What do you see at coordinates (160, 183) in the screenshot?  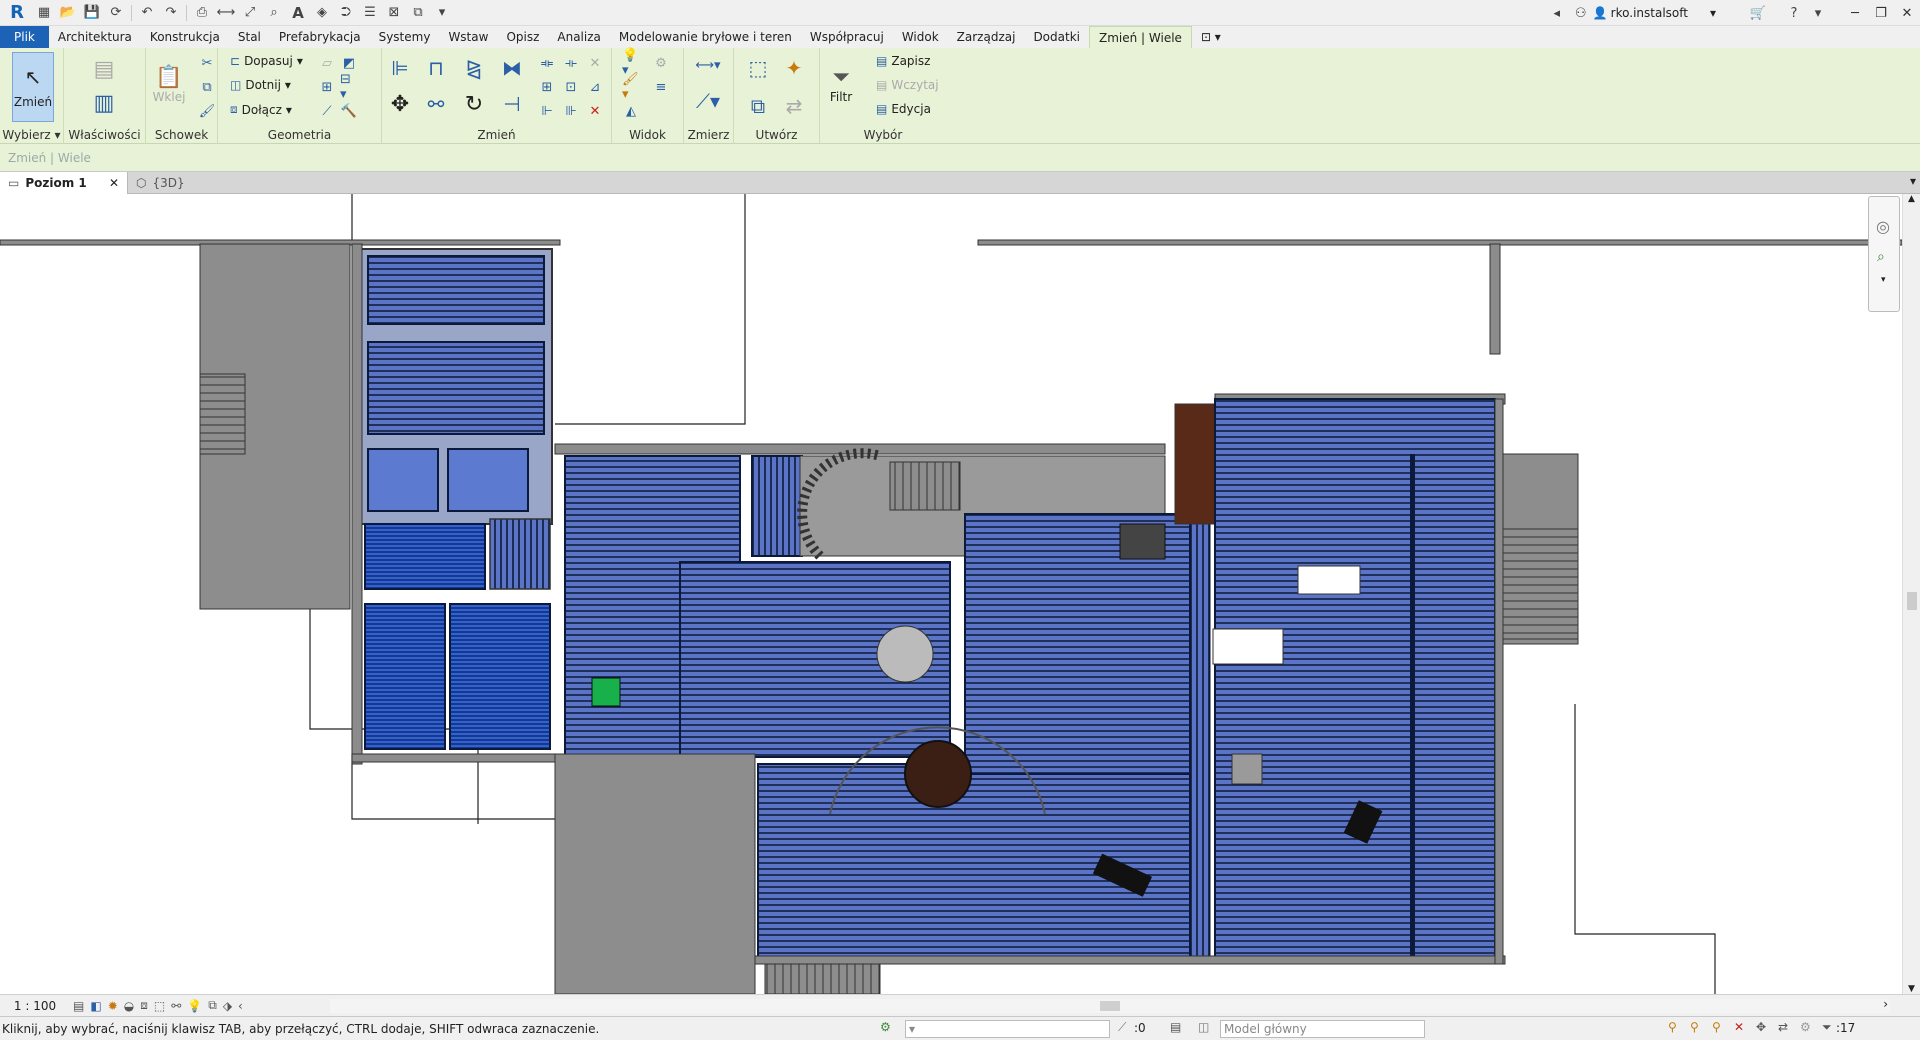 I see `view-tab-3d: ⬡ {3D}` at bounding box center [160, 183].